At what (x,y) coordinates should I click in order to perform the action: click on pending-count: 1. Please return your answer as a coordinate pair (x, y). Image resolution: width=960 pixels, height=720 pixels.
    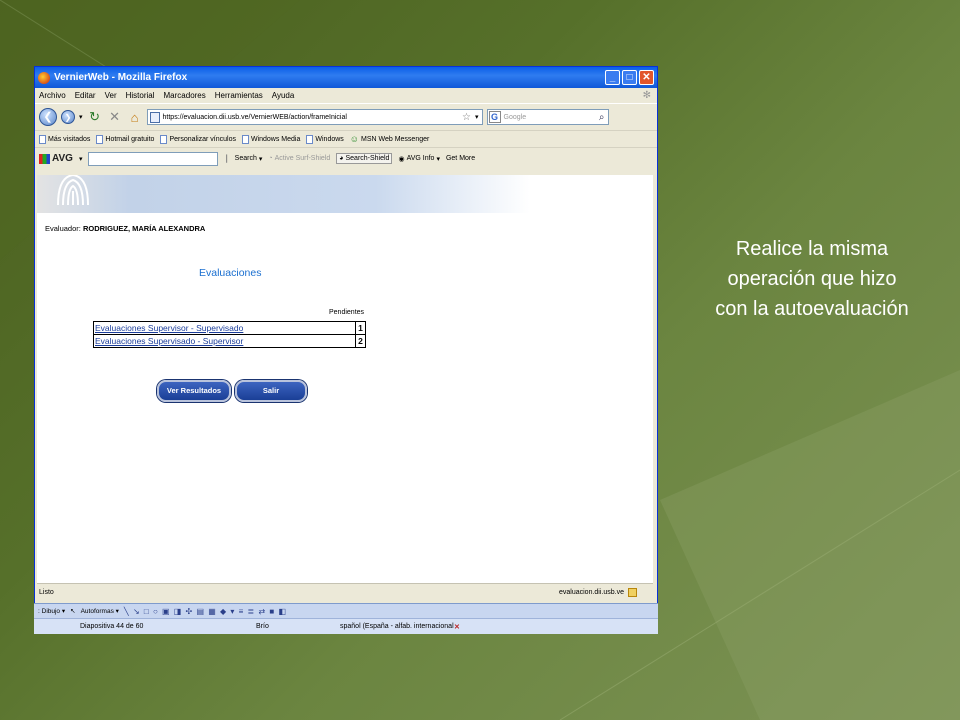
    Looking at the image, I should click on (360, 328).